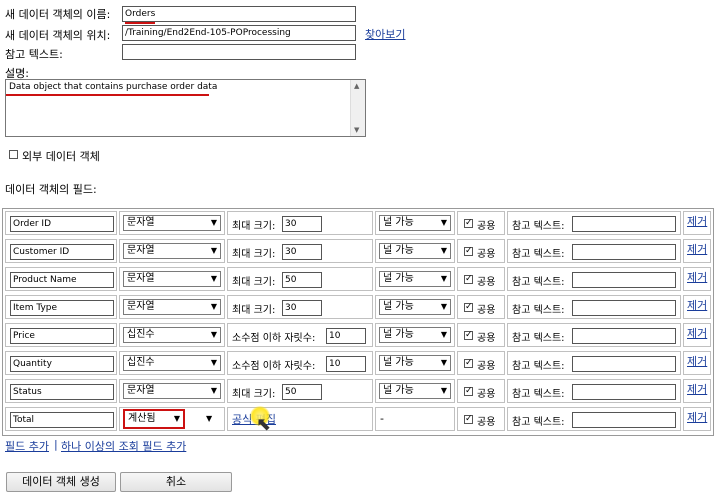  Describe the element at coordinates (356, 86) in the screenshot. I see `scroll-up-icon: ▲` at that location.